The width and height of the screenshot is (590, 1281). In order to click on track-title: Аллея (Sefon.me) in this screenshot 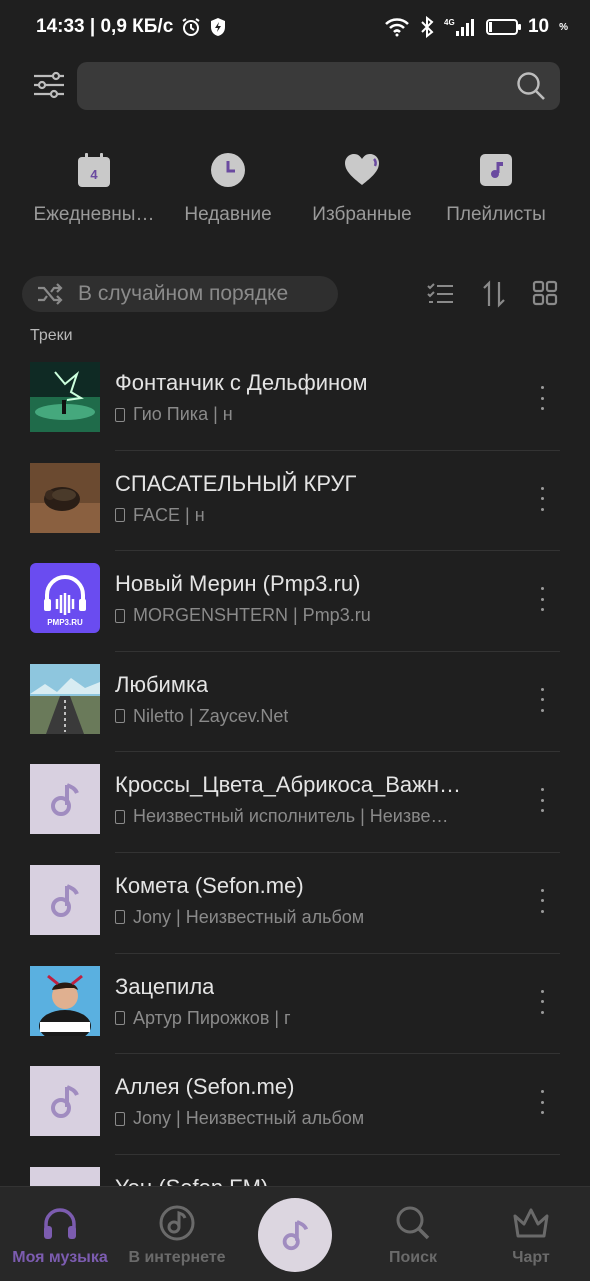, I will do `click(205, 1087)`.